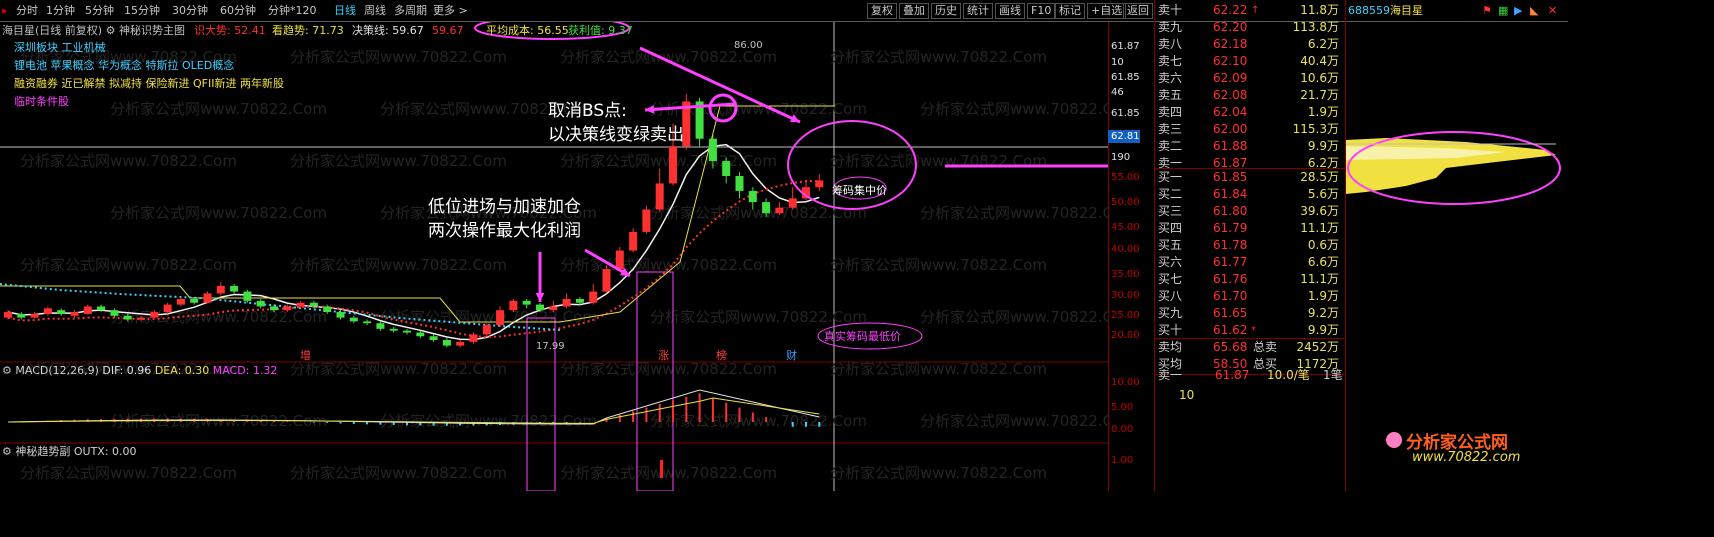  What do you see at coordinates (238, 11) in the screenshot?
I see `period-tab-5: 60分钟` at bounding box center [238, 11].